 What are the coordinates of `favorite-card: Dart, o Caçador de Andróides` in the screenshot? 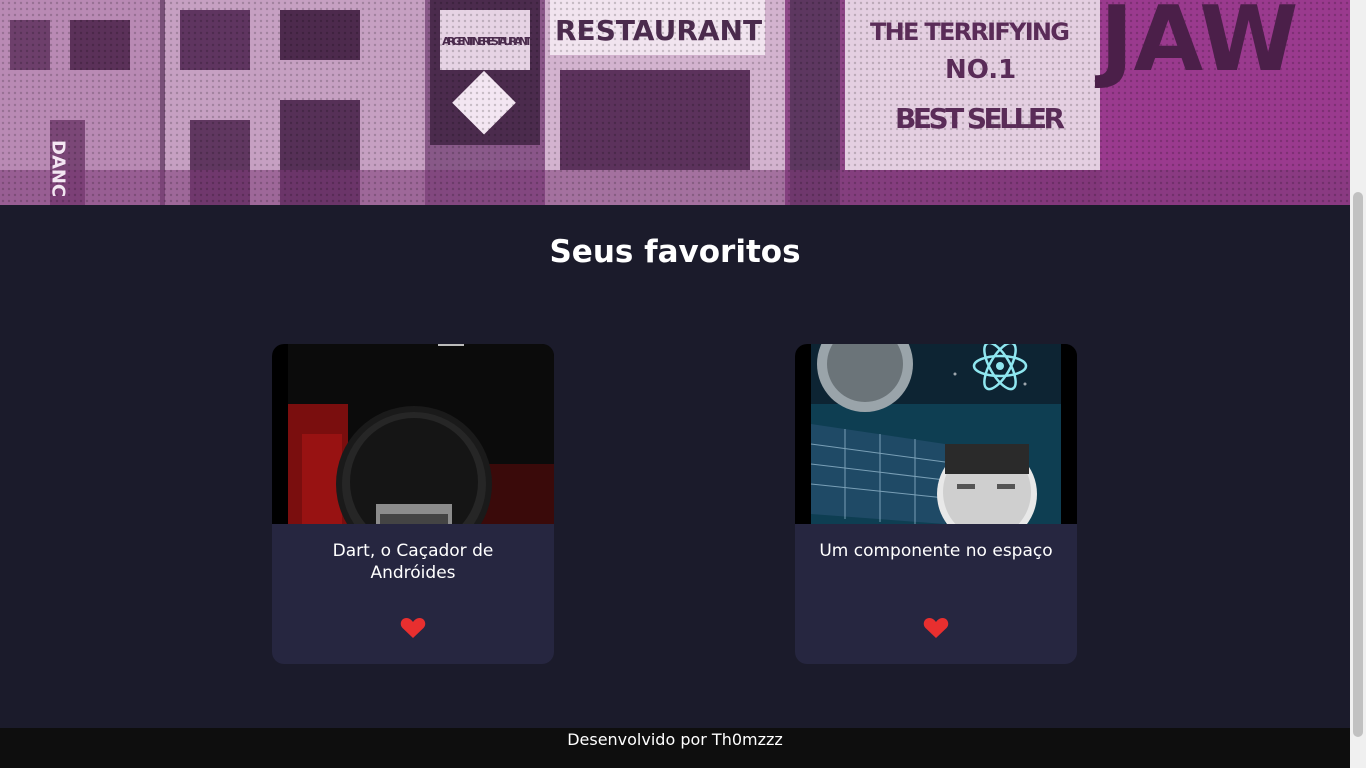 It's located at (413, 504).